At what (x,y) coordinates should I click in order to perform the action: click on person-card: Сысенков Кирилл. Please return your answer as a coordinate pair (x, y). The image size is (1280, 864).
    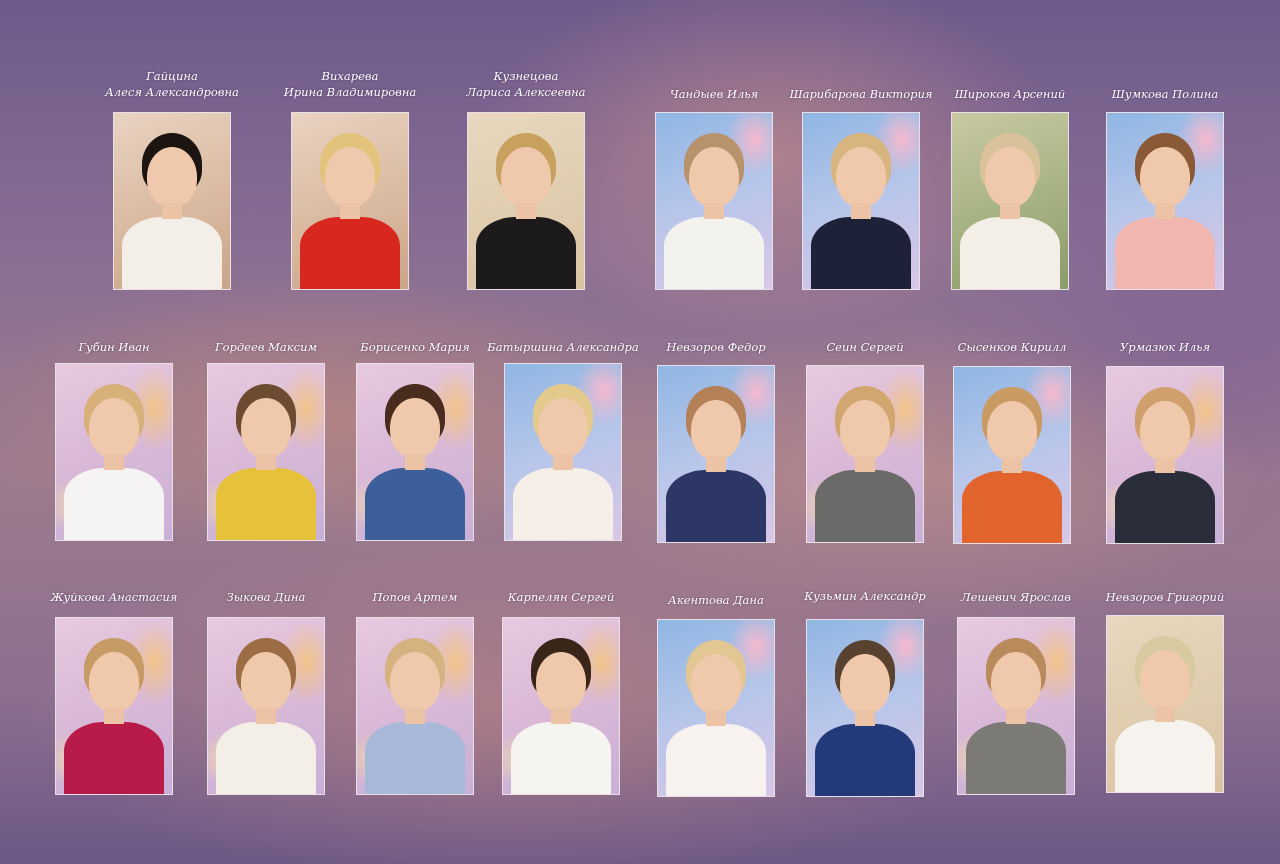
    Looking at the image, I should click on (1012, 441).